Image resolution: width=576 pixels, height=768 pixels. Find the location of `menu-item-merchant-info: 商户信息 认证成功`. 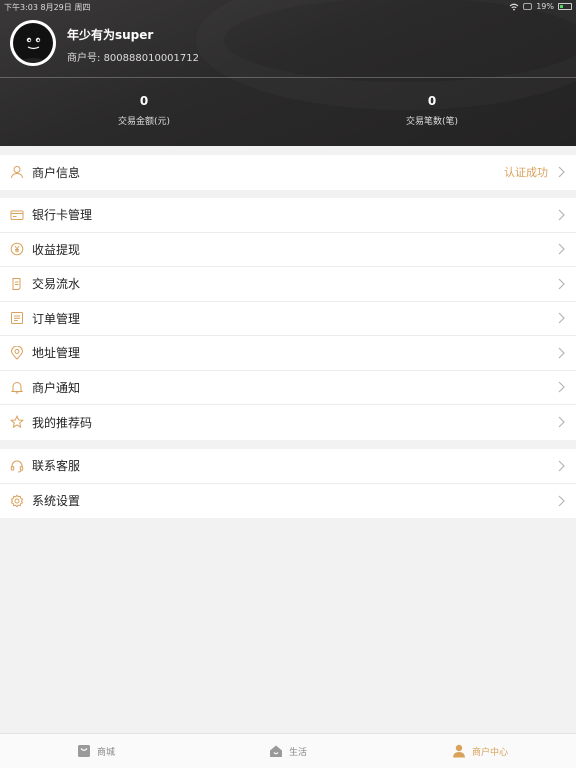

menu-item-merchant-info: 商户信息 认证成功 is located at coordinates (288, 172).